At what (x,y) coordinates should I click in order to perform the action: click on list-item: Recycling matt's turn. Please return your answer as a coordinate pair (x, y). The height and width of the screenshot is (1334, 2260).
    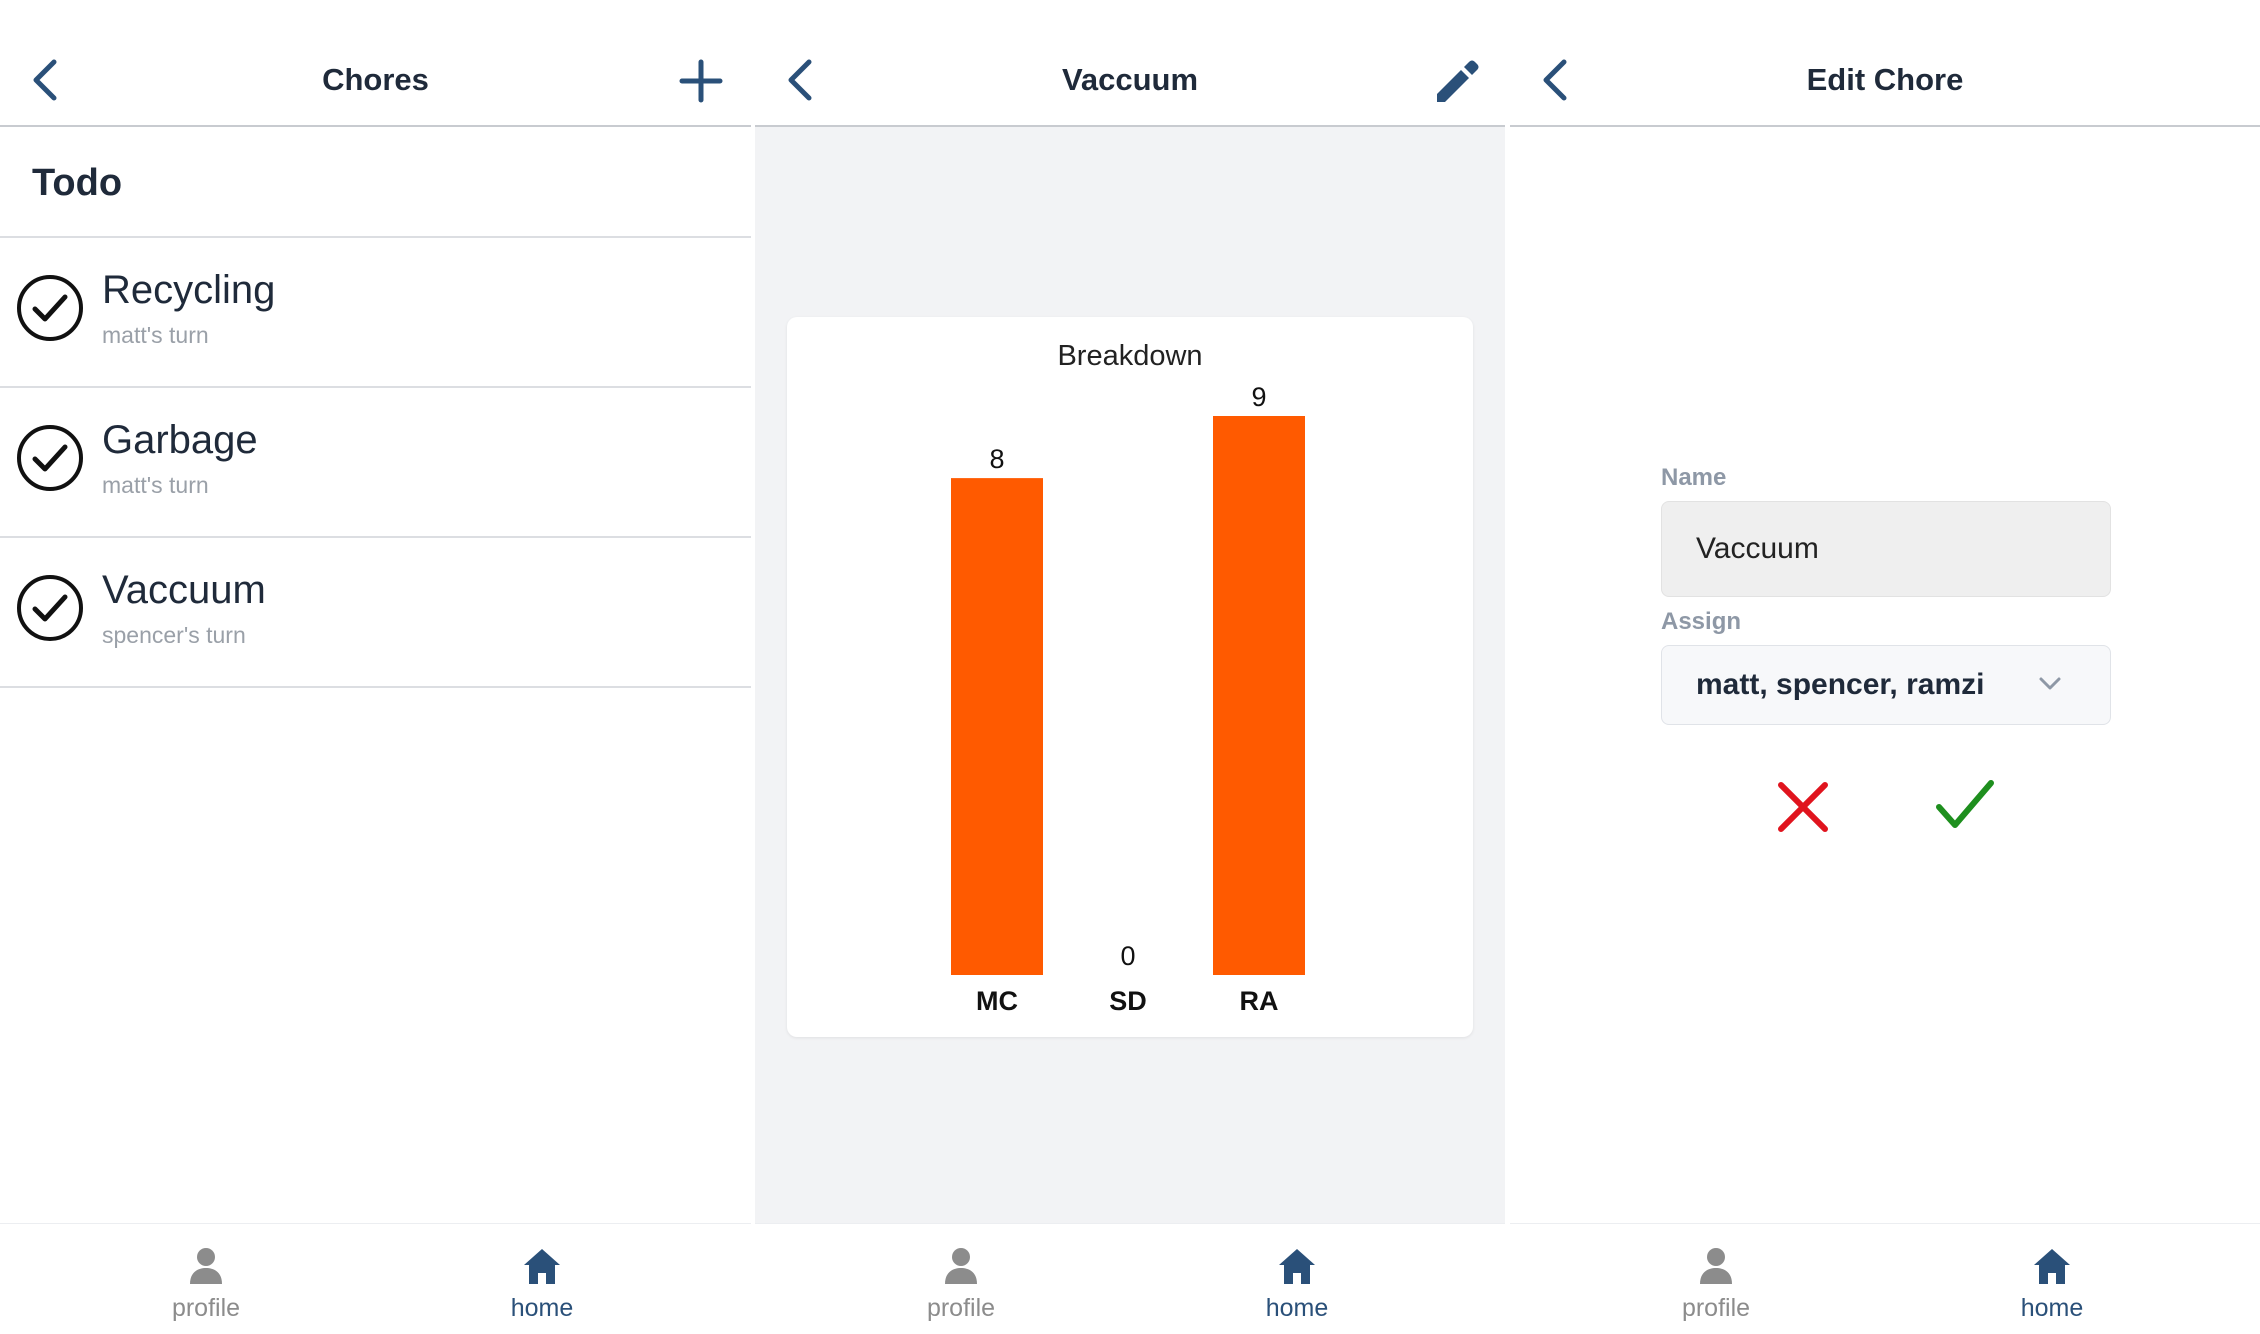
    Looking at the image, I should click on (375, 313).